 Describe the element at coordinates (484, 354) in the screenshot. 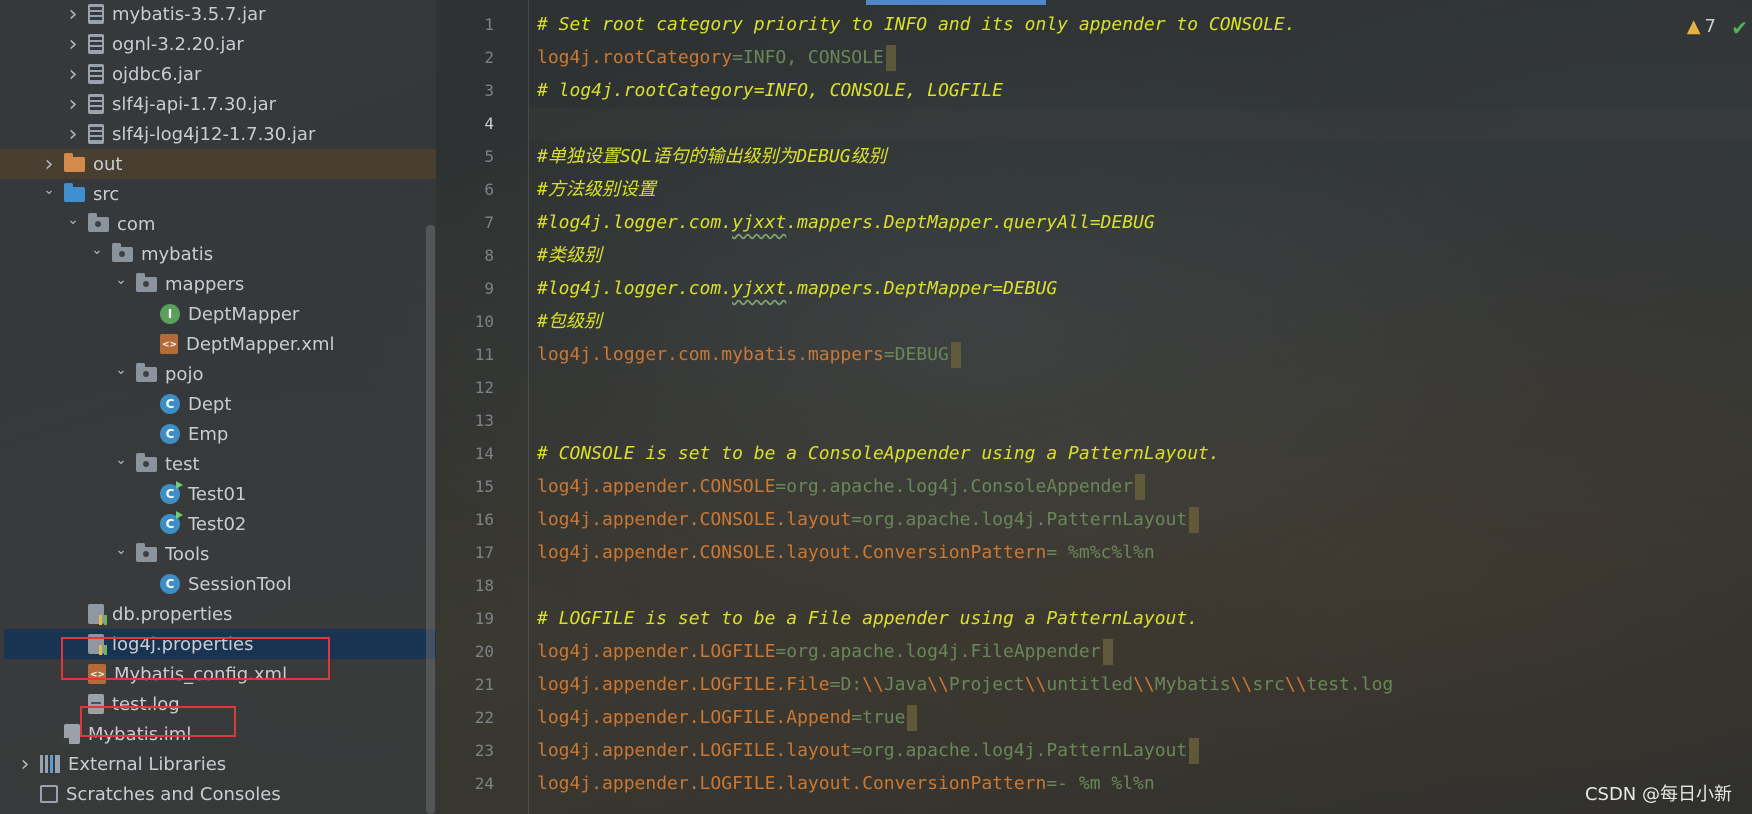

I see `line-number: 11` at that location.